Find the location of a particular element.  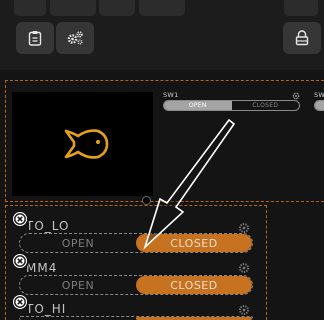

gears-icon is located at coordinates (75, 38).